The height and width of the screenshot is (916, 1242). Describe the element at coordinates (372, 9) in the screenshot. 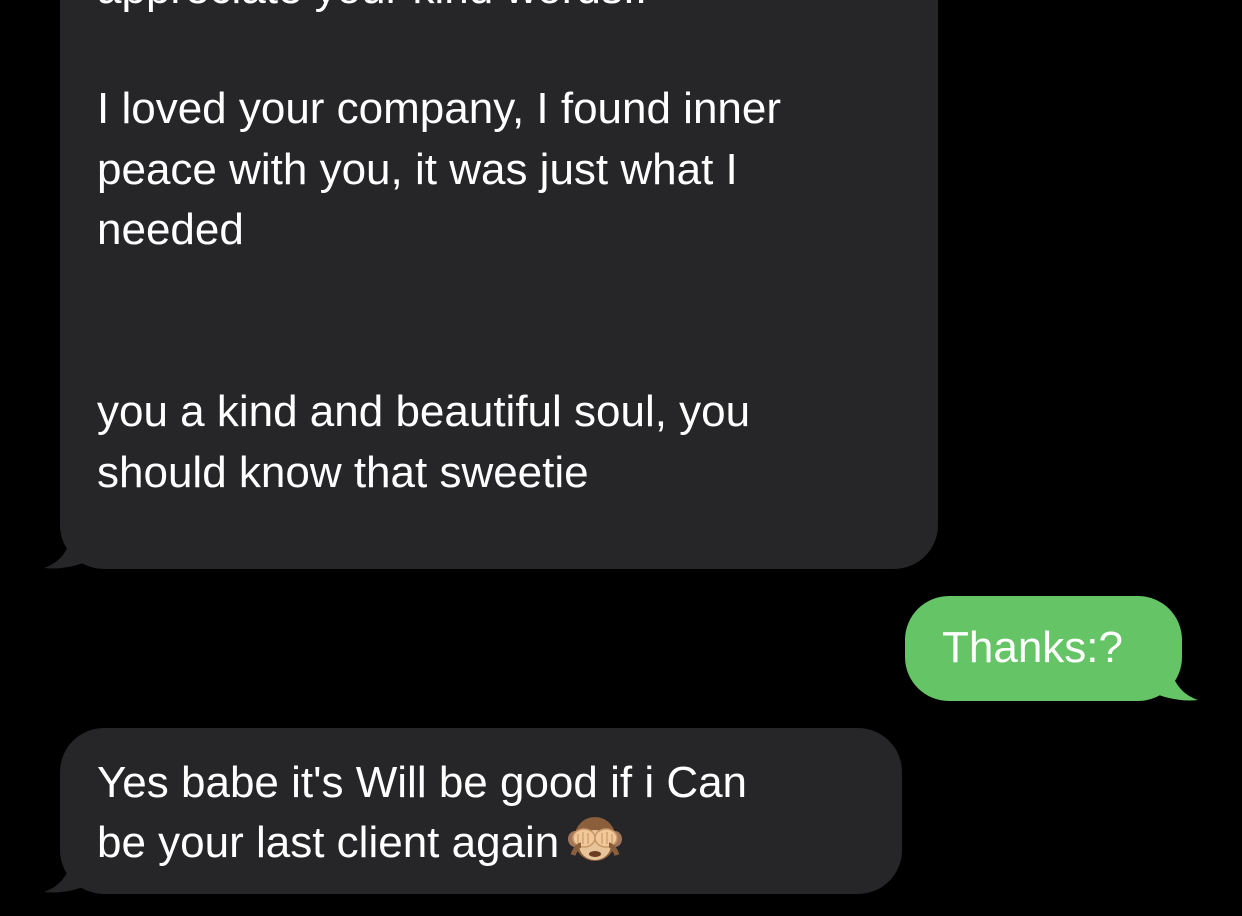

I see `message-text-line: appreciate your kind words!!` at that location.